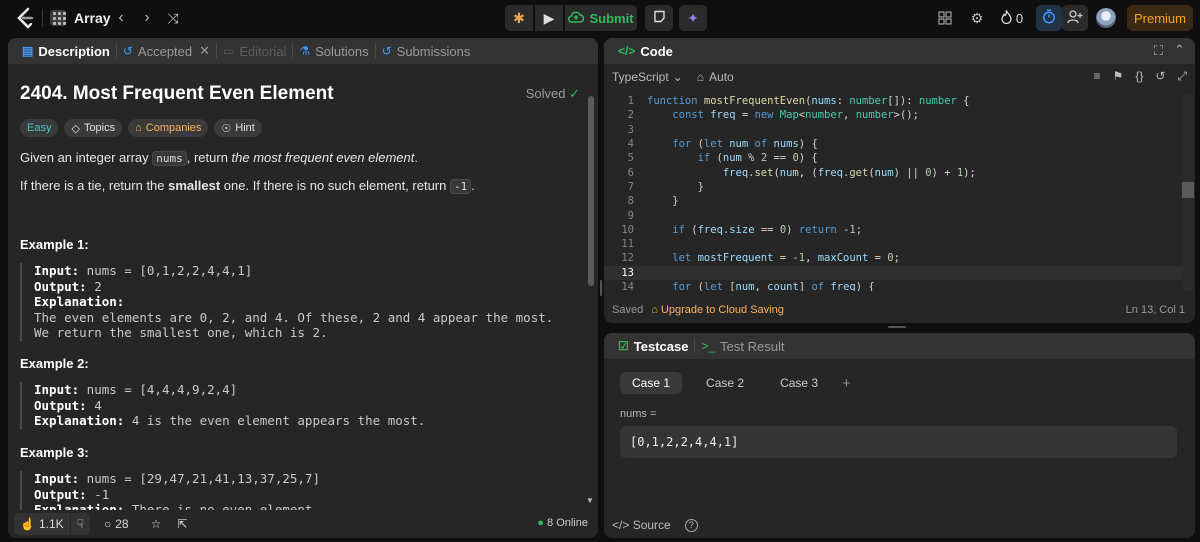  What do you see at coordinates (173, 18) in the screenshot?
I see `shuffle-icon: ⤨` at bounding box center [173, 18].